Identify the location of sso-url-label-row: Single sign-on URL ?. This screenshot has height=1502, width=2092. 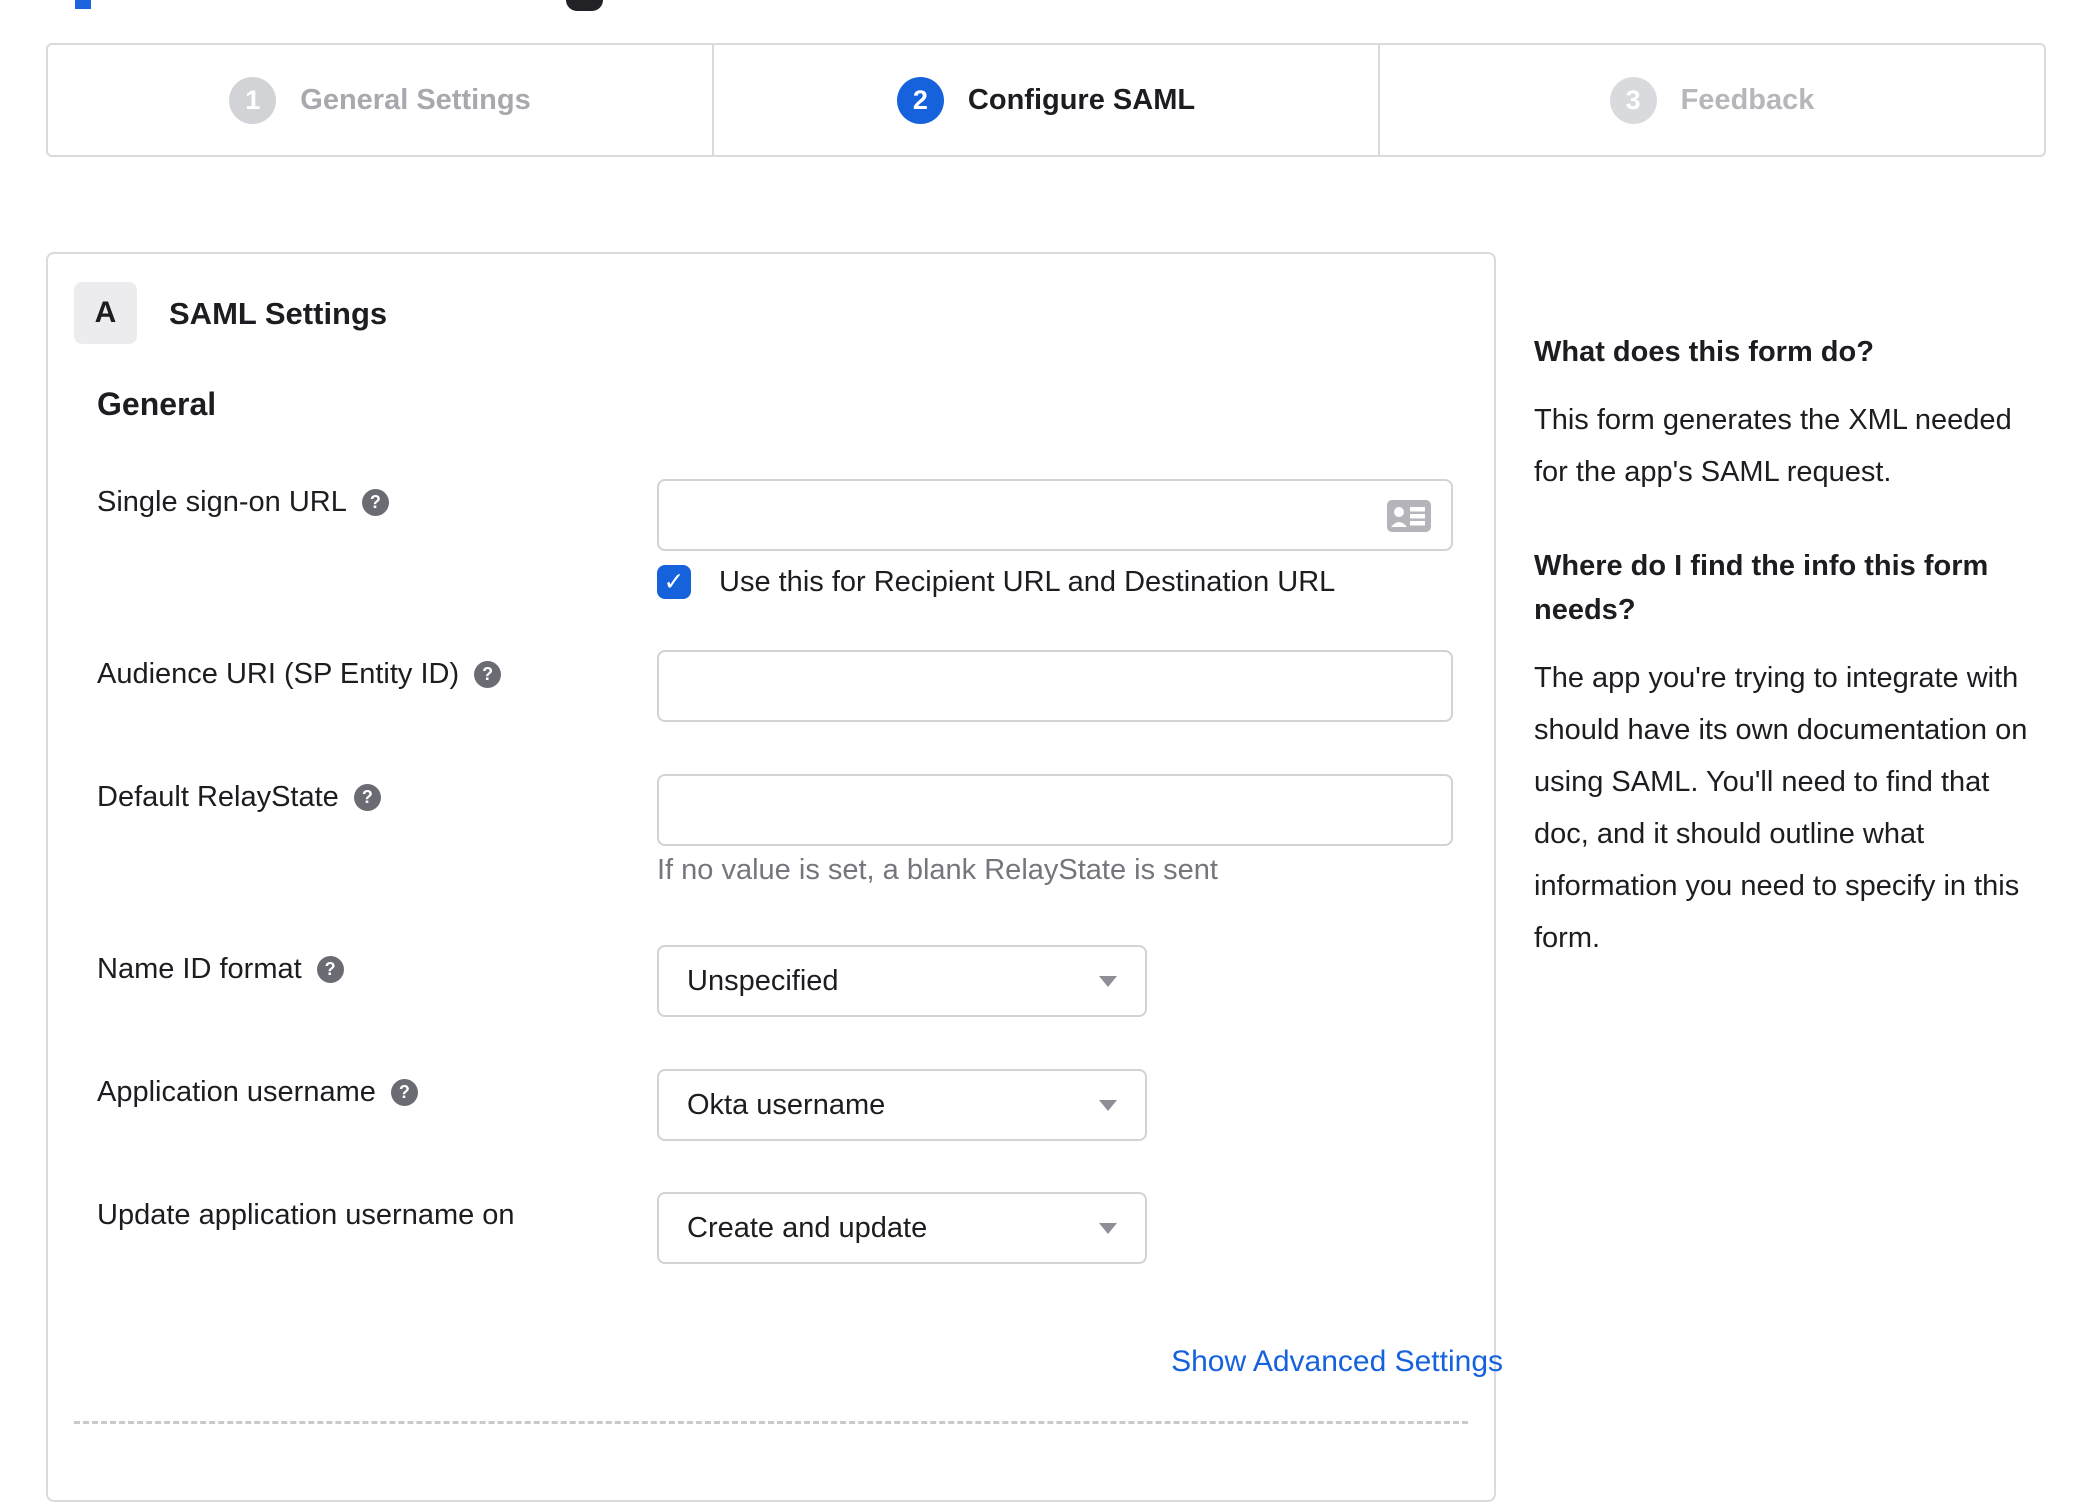
(243, 502).